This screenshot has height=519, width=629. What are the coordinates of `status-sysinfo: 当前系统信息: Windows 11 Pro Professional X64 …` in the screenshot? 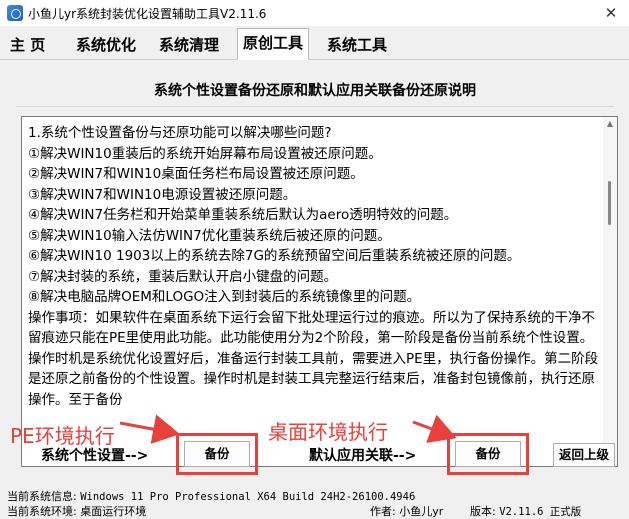 It's located at (211, 496).